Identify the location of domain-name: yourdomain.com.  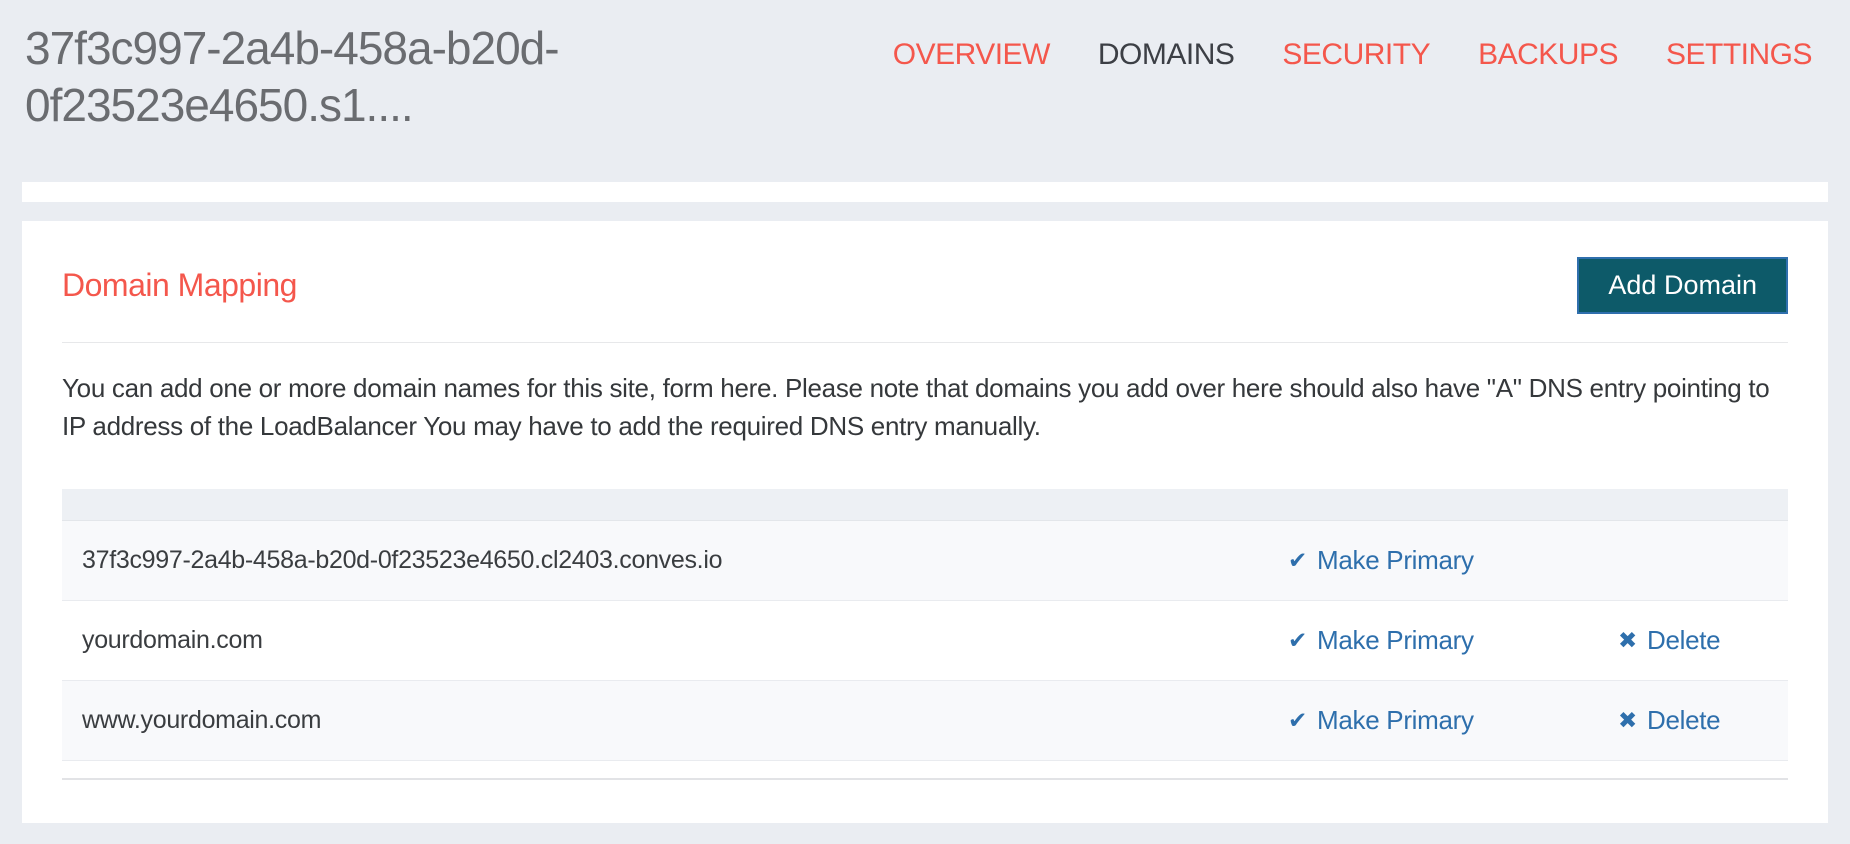
(172, 640).